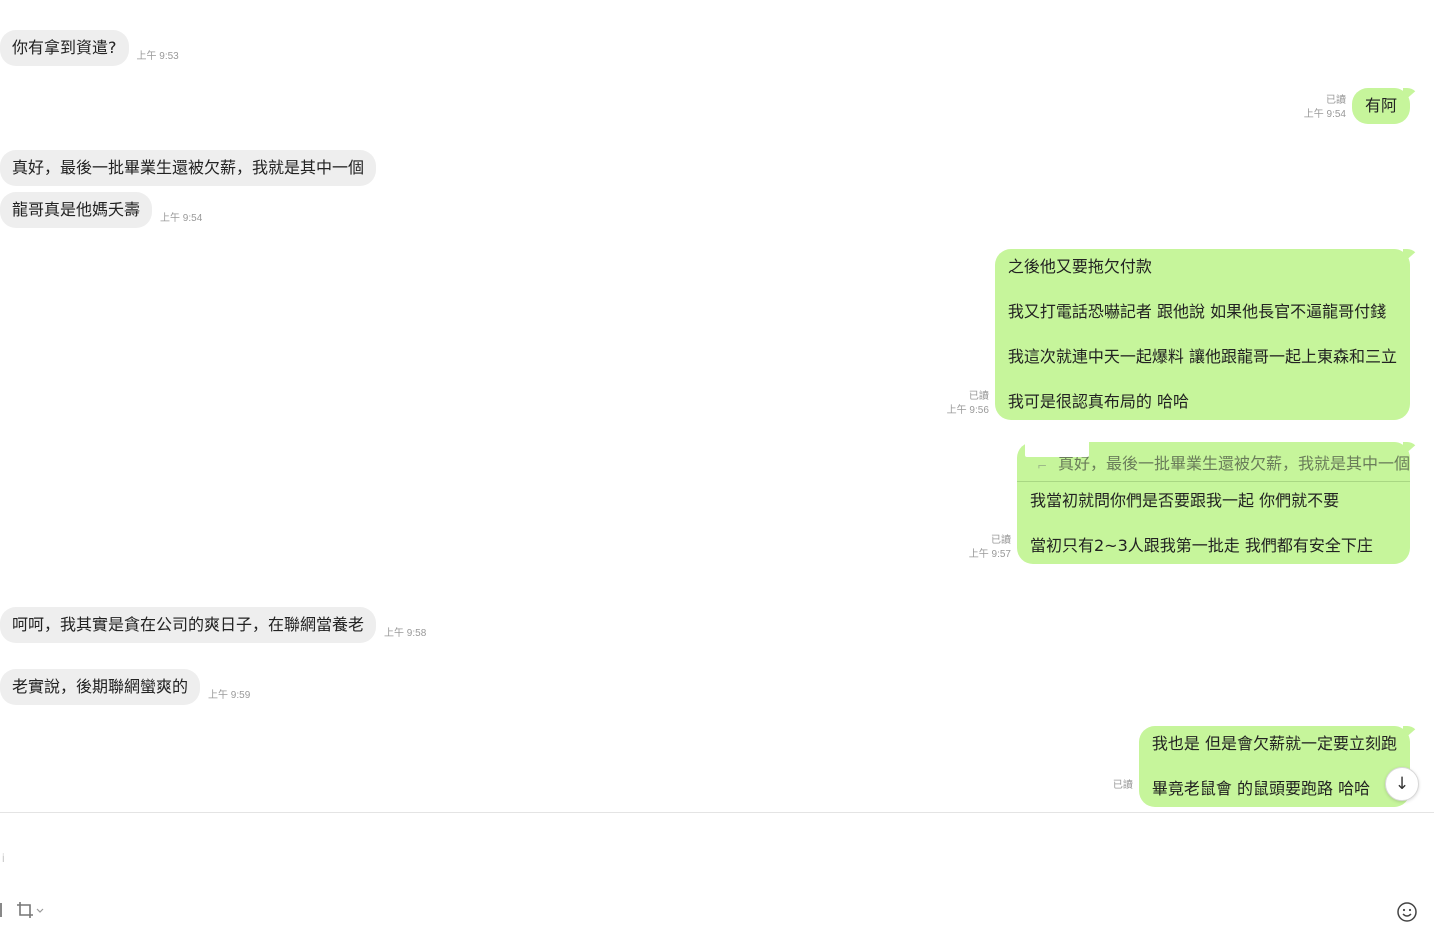 The image size is (1434, 934). What do you see at coordinates (1056, 442) in the screenshot?
I see `reply-thumbnail` at bounding box center [1056, 442].